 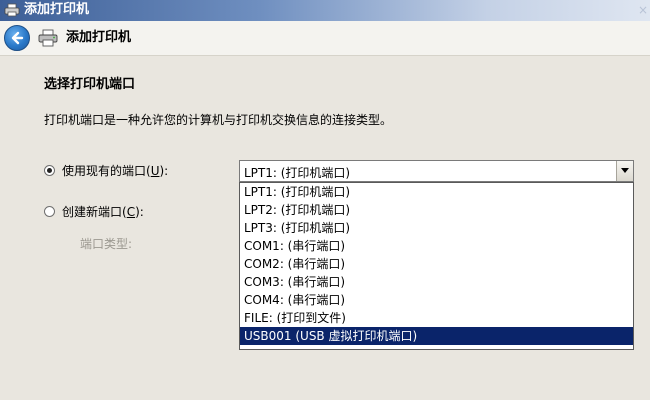 I want to click on use-existing-port-label: 使用现有的端口(U):, so click(x=115, y=170).